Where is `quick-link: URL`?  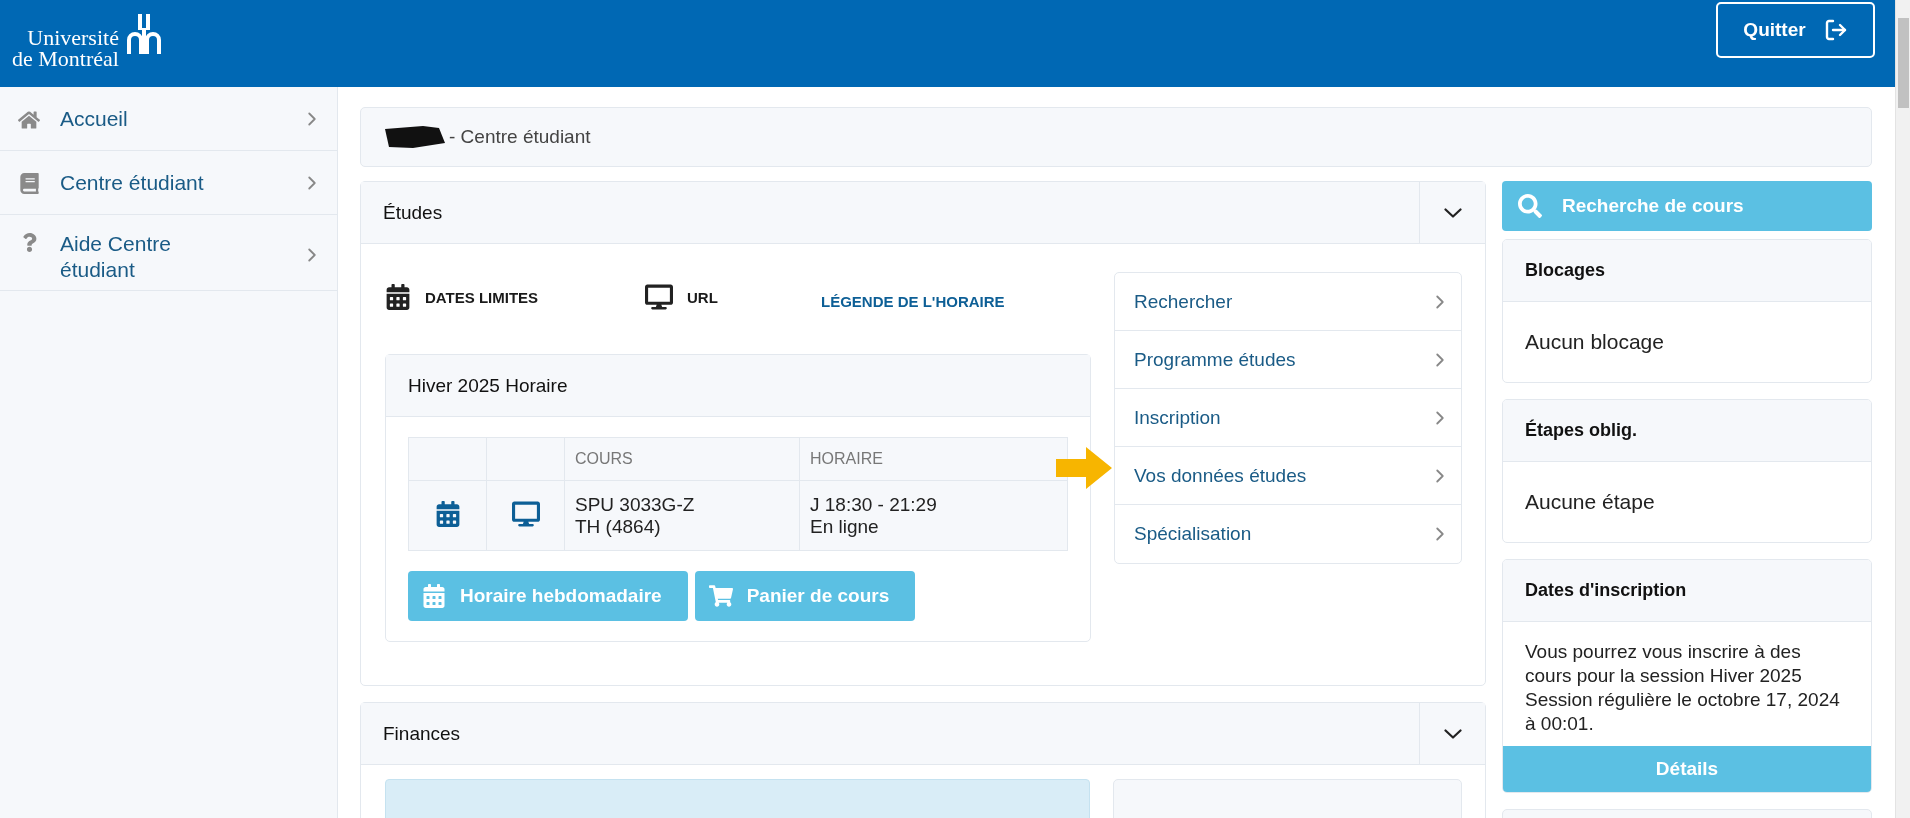
quick-link: URL is located at coordinates (733, 297).